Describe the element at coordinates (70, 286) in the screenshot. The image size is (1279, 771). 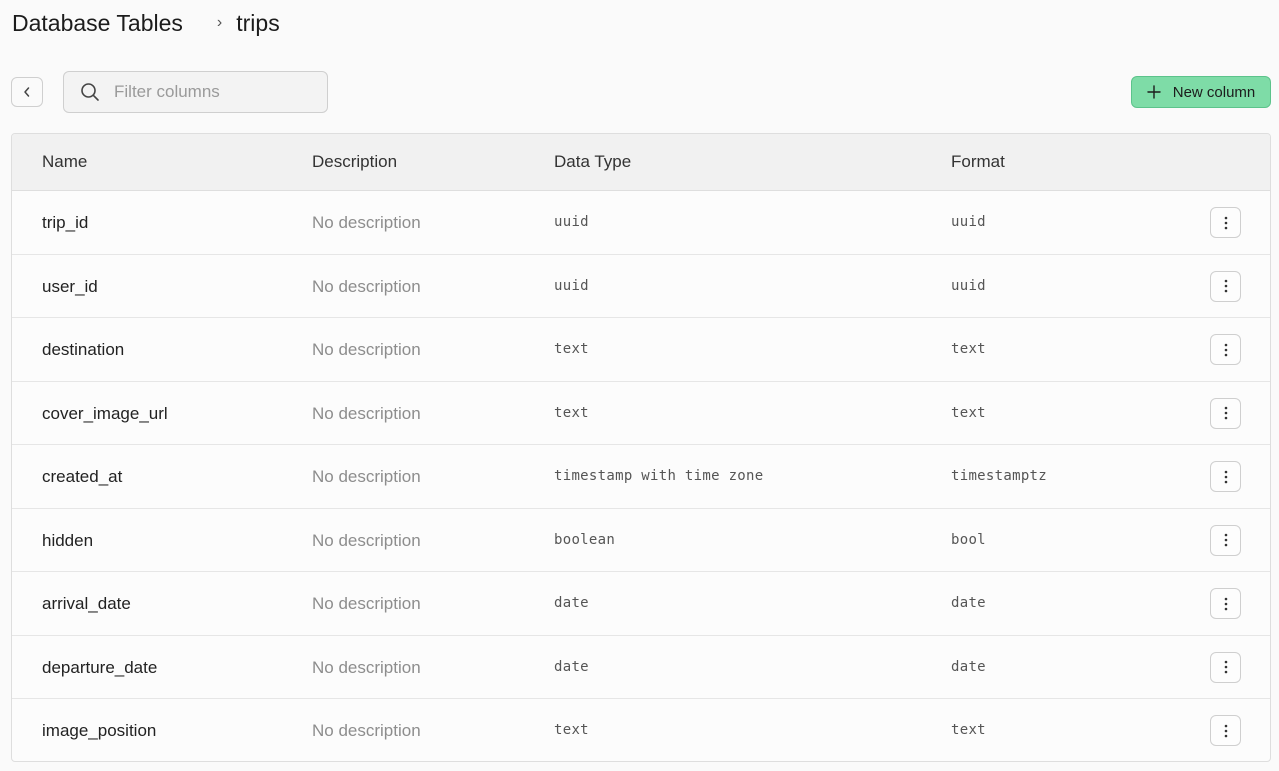
I see `column-name: user_id` at that location.